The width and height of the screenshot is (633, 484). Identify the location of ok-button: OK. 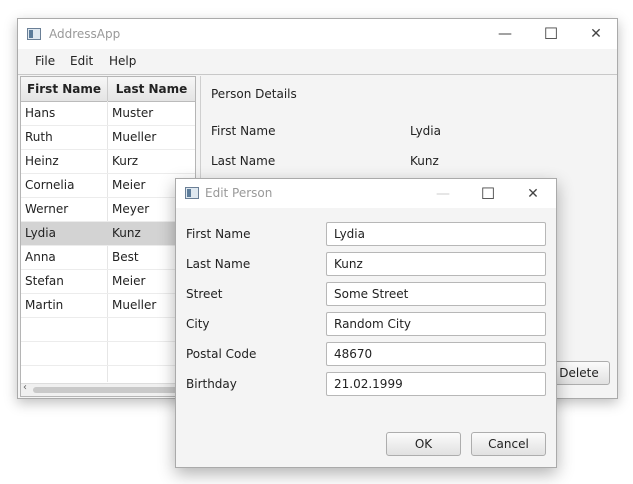
(423, 444).